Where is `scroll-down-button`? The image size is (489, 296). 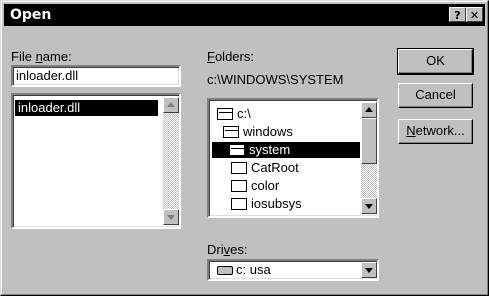
scroll-down-button is located at coordinates (171, 217).